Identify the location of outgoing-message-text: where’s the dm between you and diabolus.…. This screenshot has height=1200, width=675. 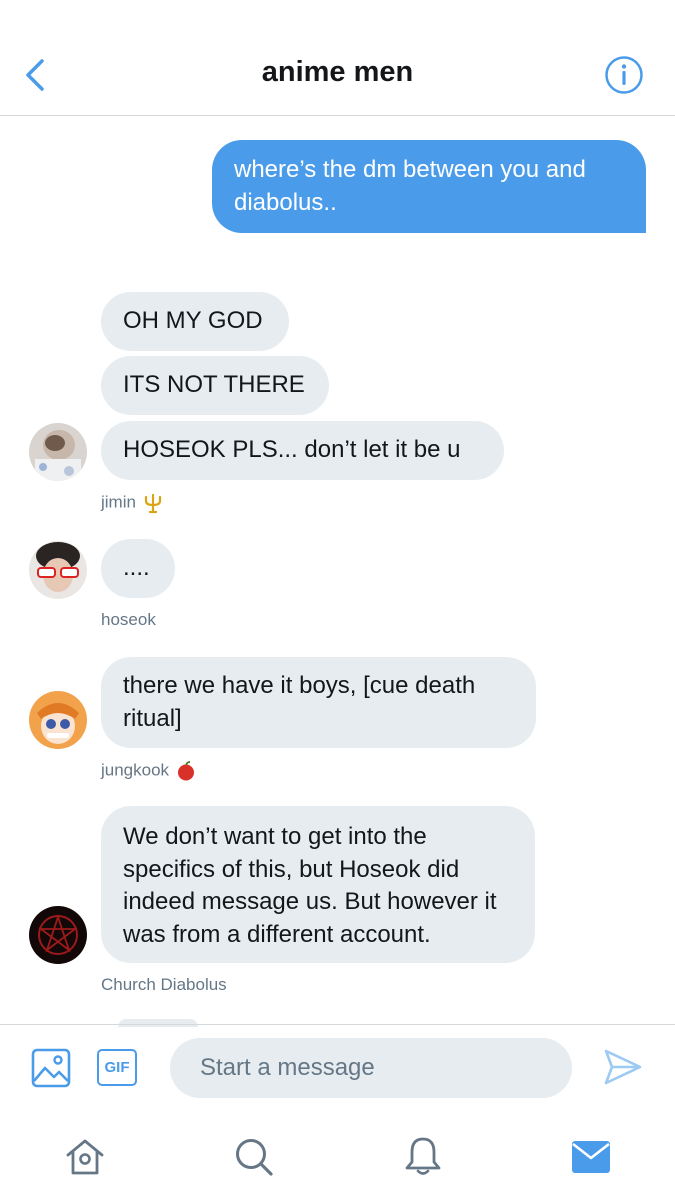
(410, 186).